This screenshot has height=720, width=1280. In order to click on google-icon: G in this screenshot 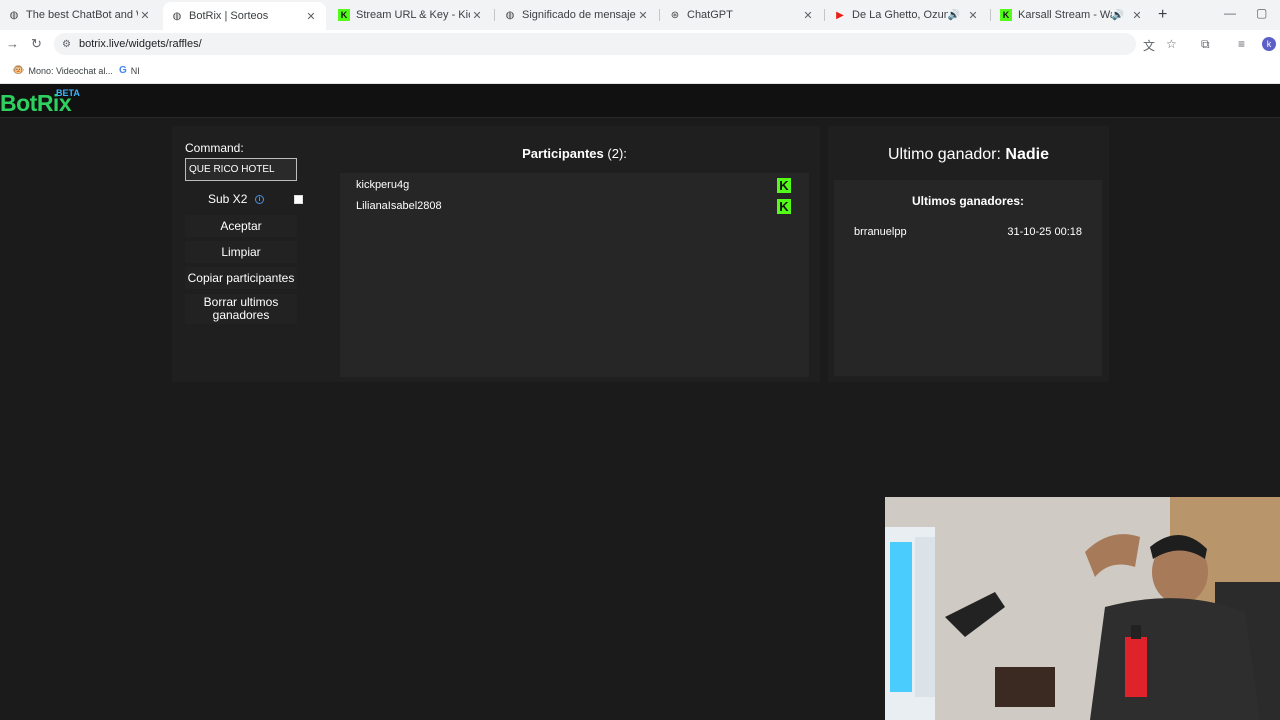, I will do `click(123, 70)`.